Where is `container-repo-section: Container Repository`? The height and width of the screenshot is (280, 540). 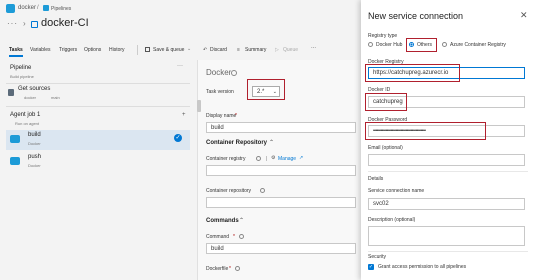 container-repo-section: Container Repository is located at coordinates (236, 143).